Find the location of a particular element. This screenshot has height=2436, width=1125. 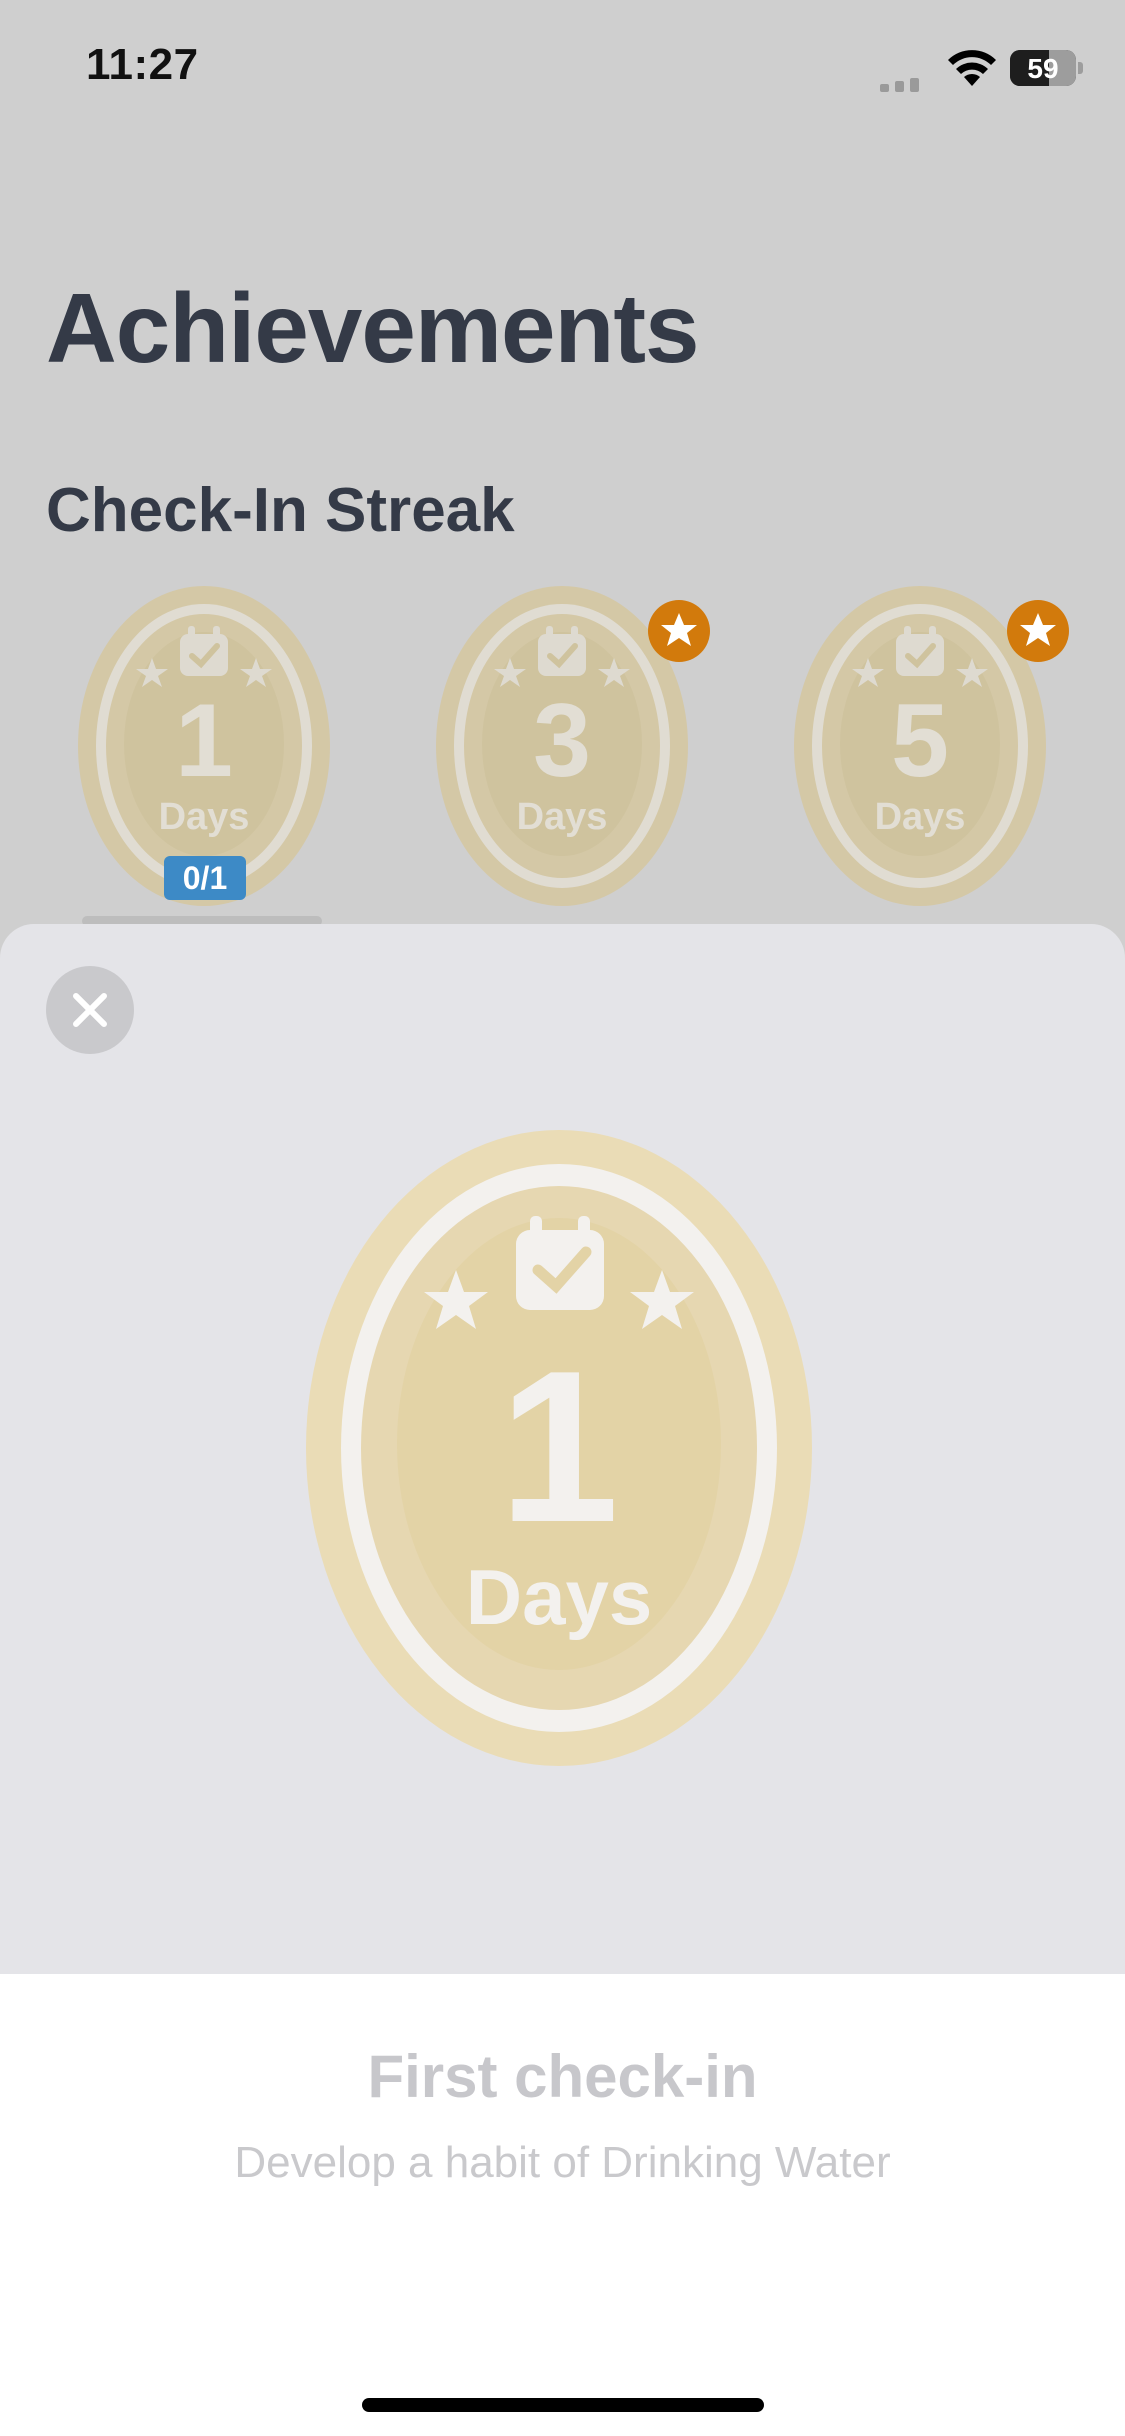

close-button is located at coordinates (90, 1010).